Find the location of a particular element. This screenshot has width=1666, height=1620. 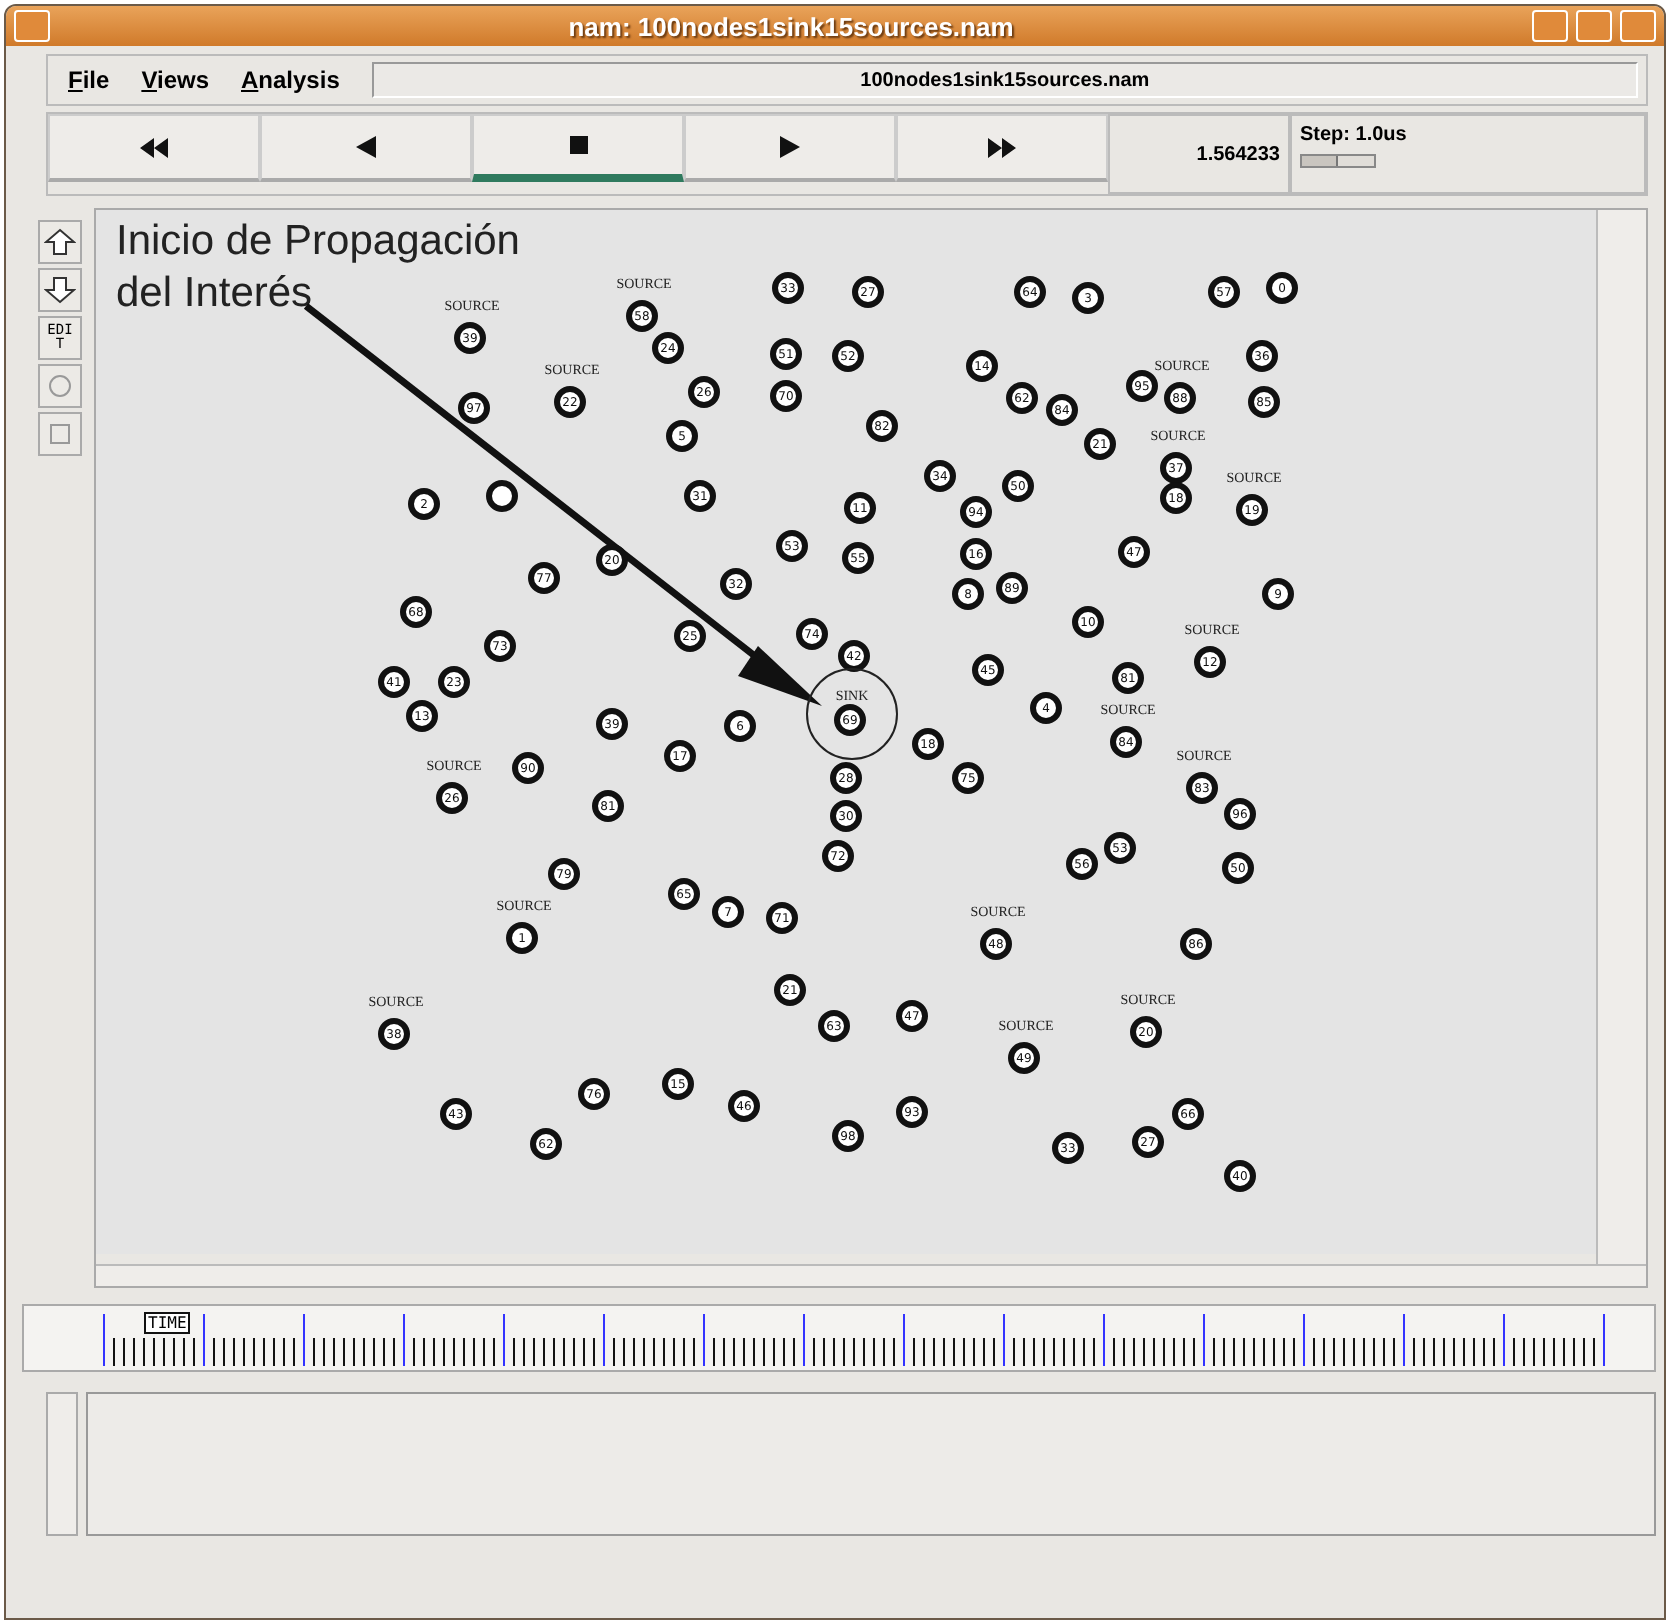

back-icon is located at coordinates (366, 147).